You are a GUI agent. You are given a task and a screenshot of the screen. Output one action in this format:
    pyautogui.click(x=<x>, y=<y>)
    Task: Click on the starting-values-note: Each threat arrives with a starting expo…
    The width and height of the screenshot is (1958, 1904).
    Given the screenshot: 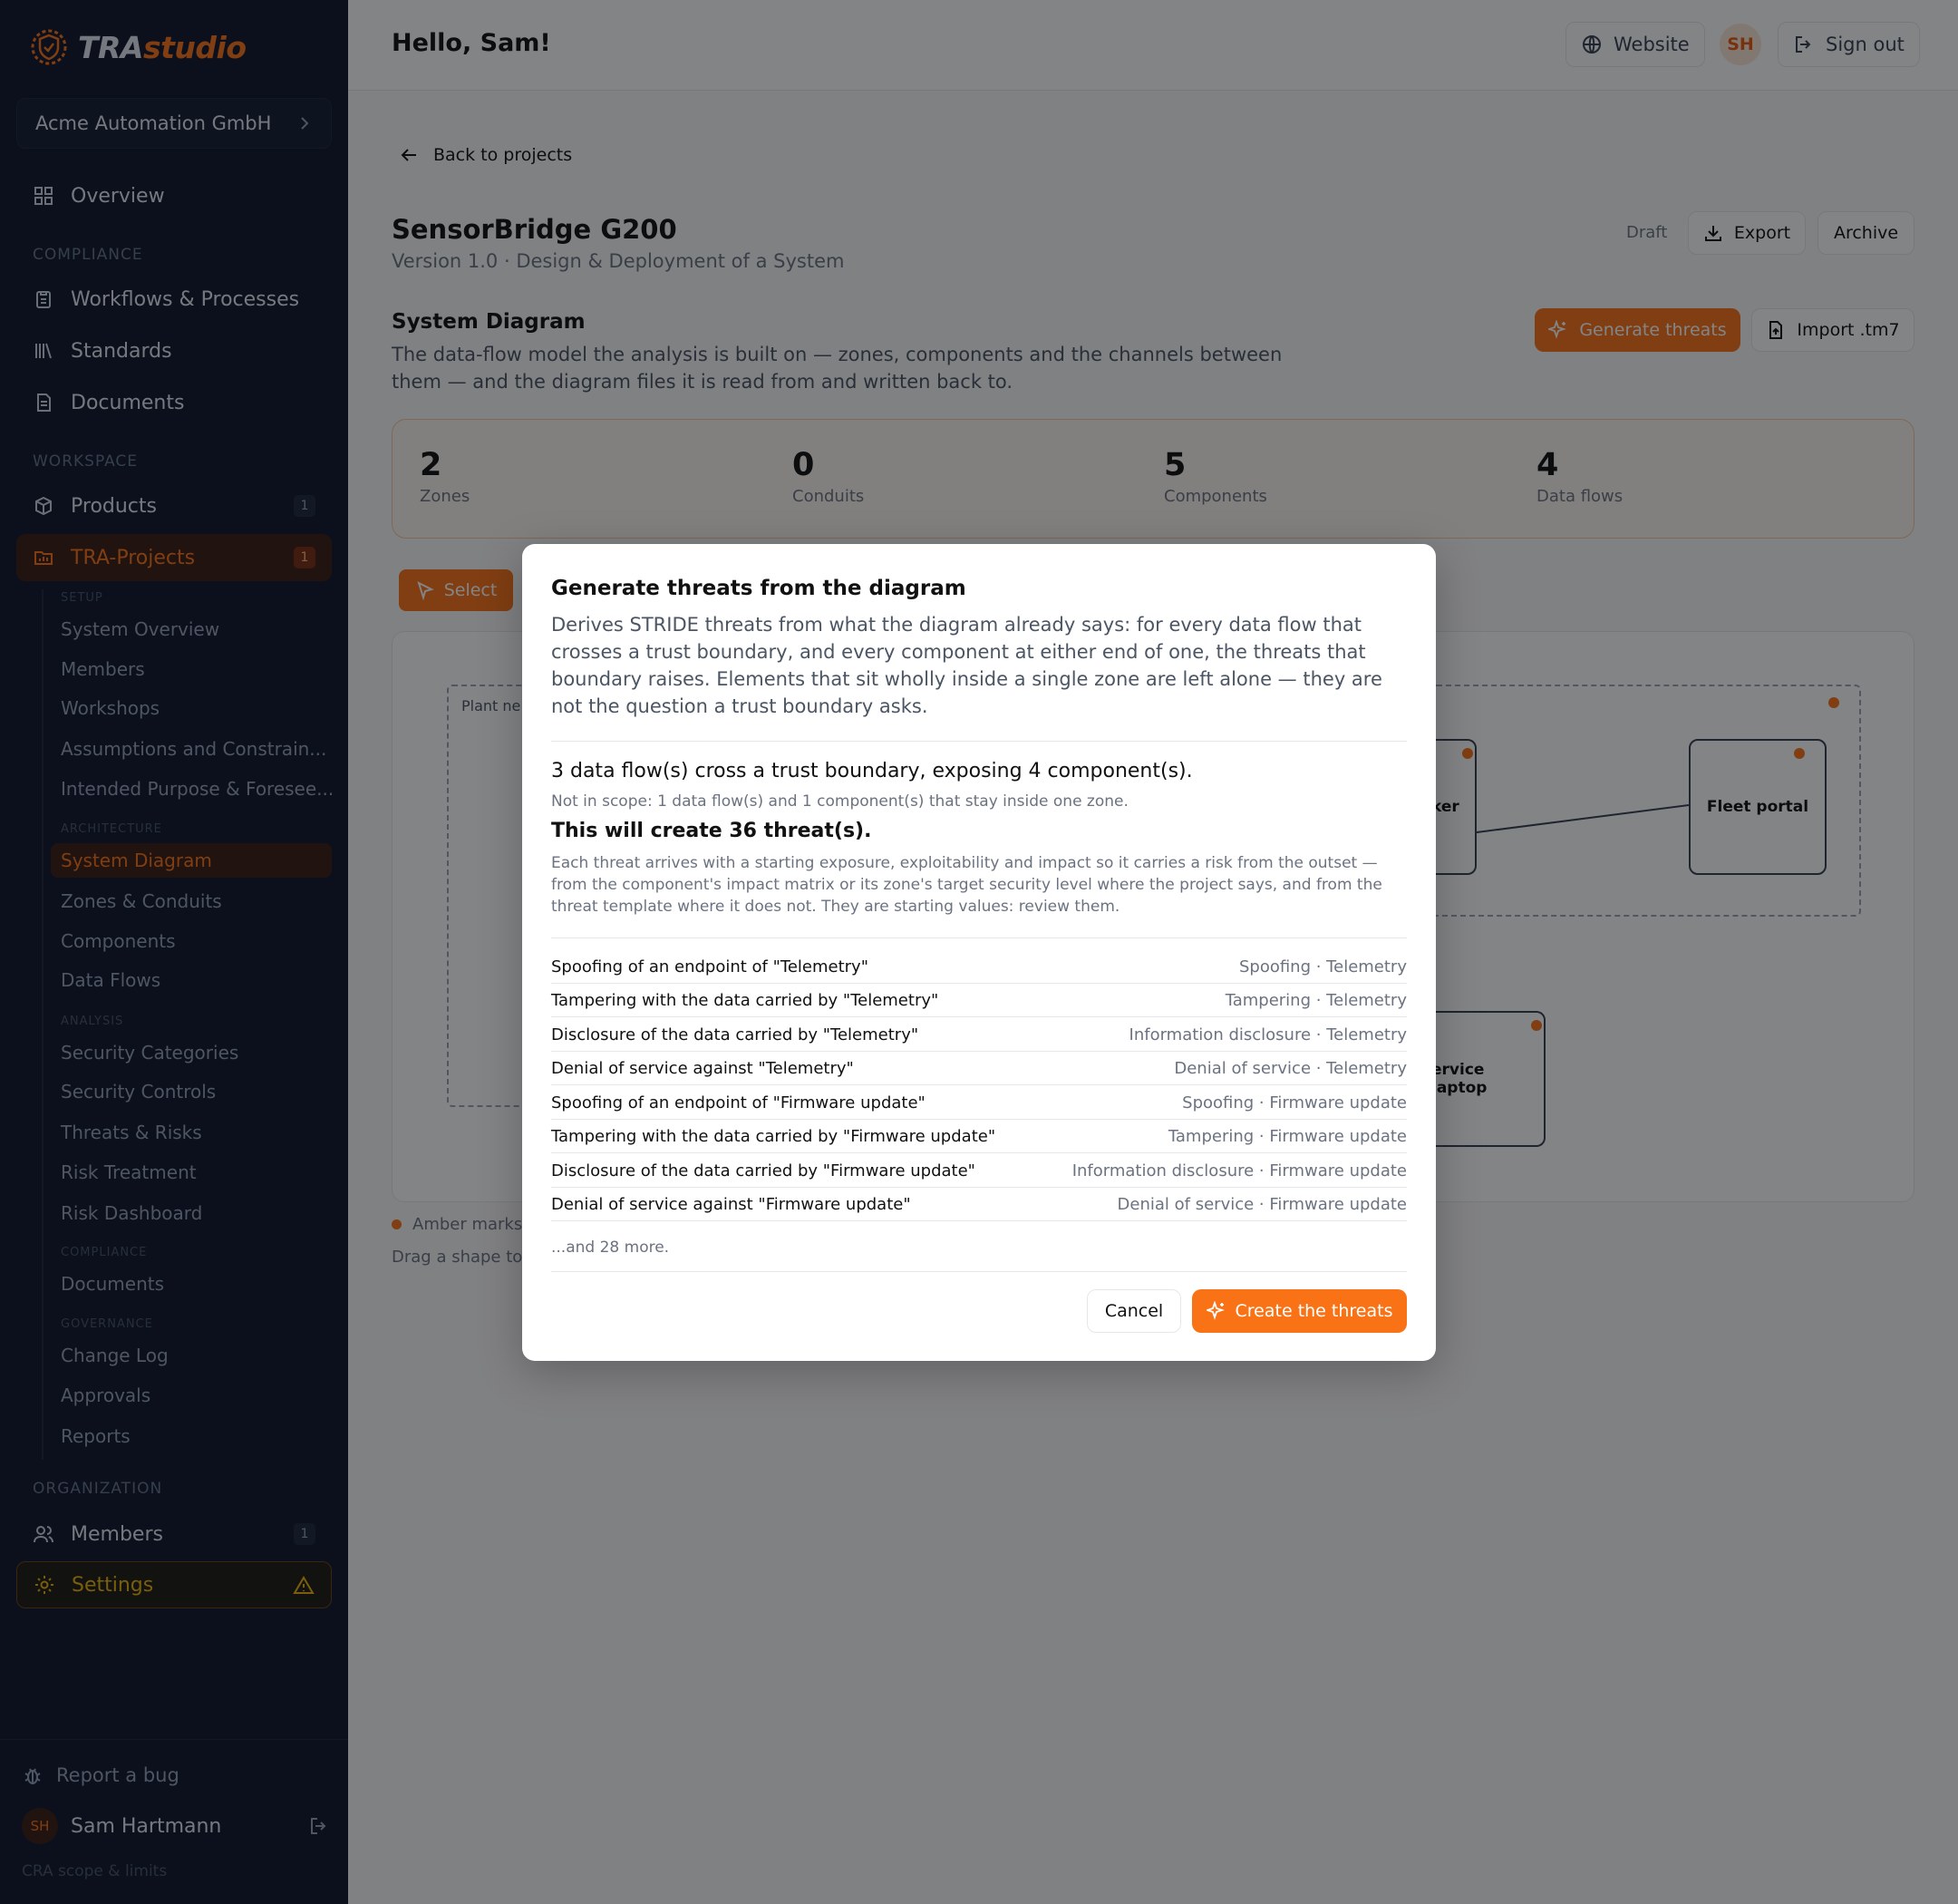 What is the action you would take?
    pyautogui.click(x=967, y=885)
    